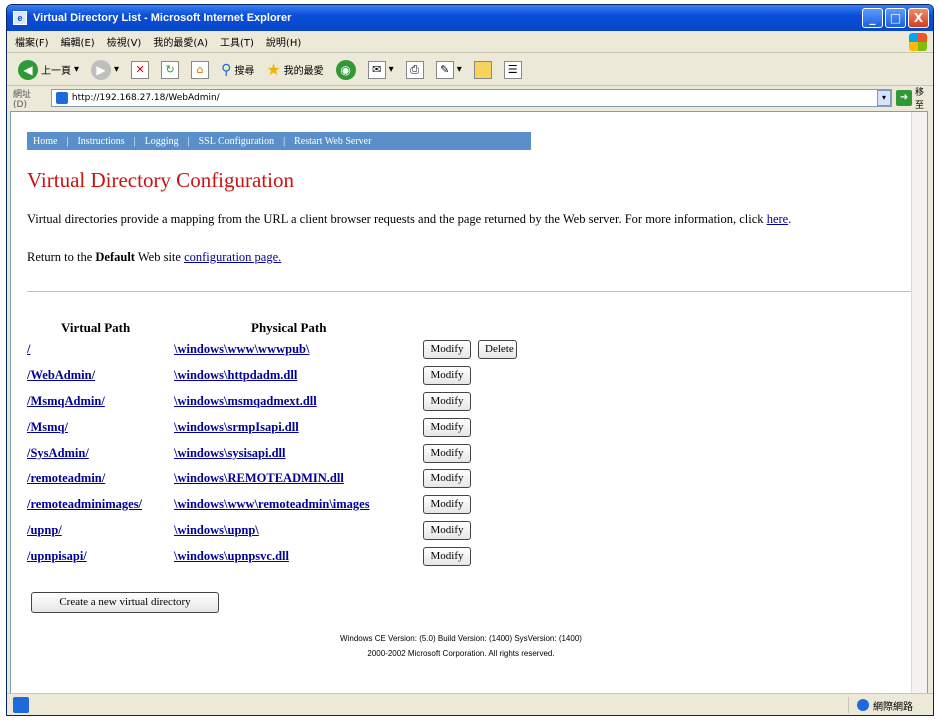 Image resolution: width=940 pixels, height=720 pixels. What do you see at coordinates (145, 98) in the screenshot?
I see `address-url: http://192.168.27.18/WebAdmin/` at bounding box center [145, 98].